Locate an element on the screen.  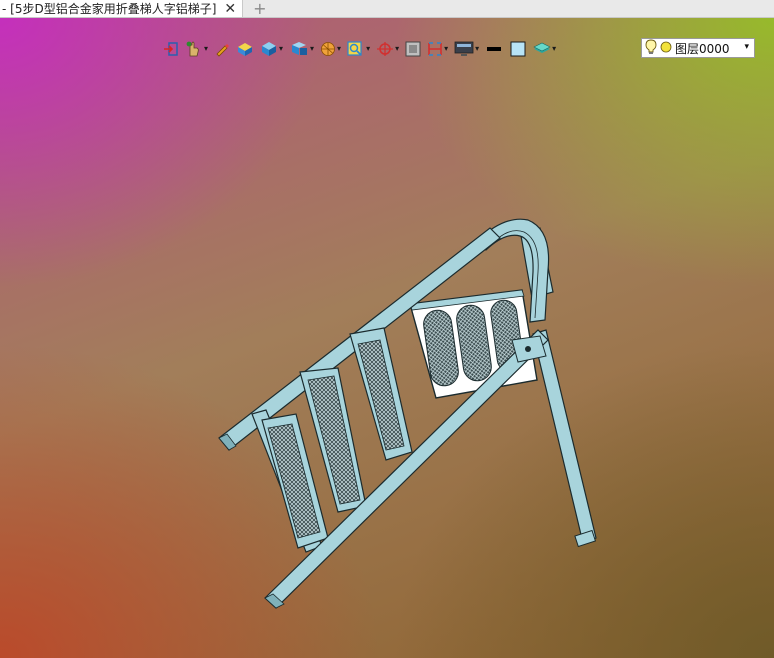
close-icon: ✕ is located at coordinates (230, 9).